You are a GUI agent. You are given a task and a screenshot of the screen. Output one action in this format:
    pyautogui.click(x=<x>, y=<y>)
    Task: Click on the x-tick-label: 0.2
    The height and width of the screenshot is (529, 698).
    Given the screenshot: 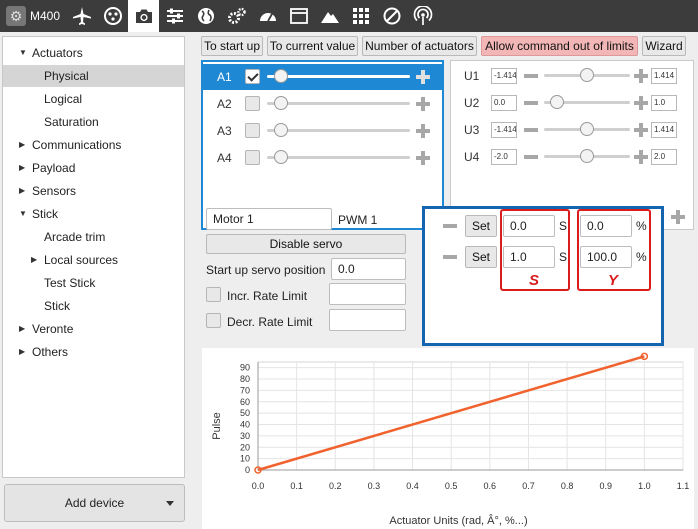 What is the action you would take?
    pyautogui.click(x=335, y=486)
    